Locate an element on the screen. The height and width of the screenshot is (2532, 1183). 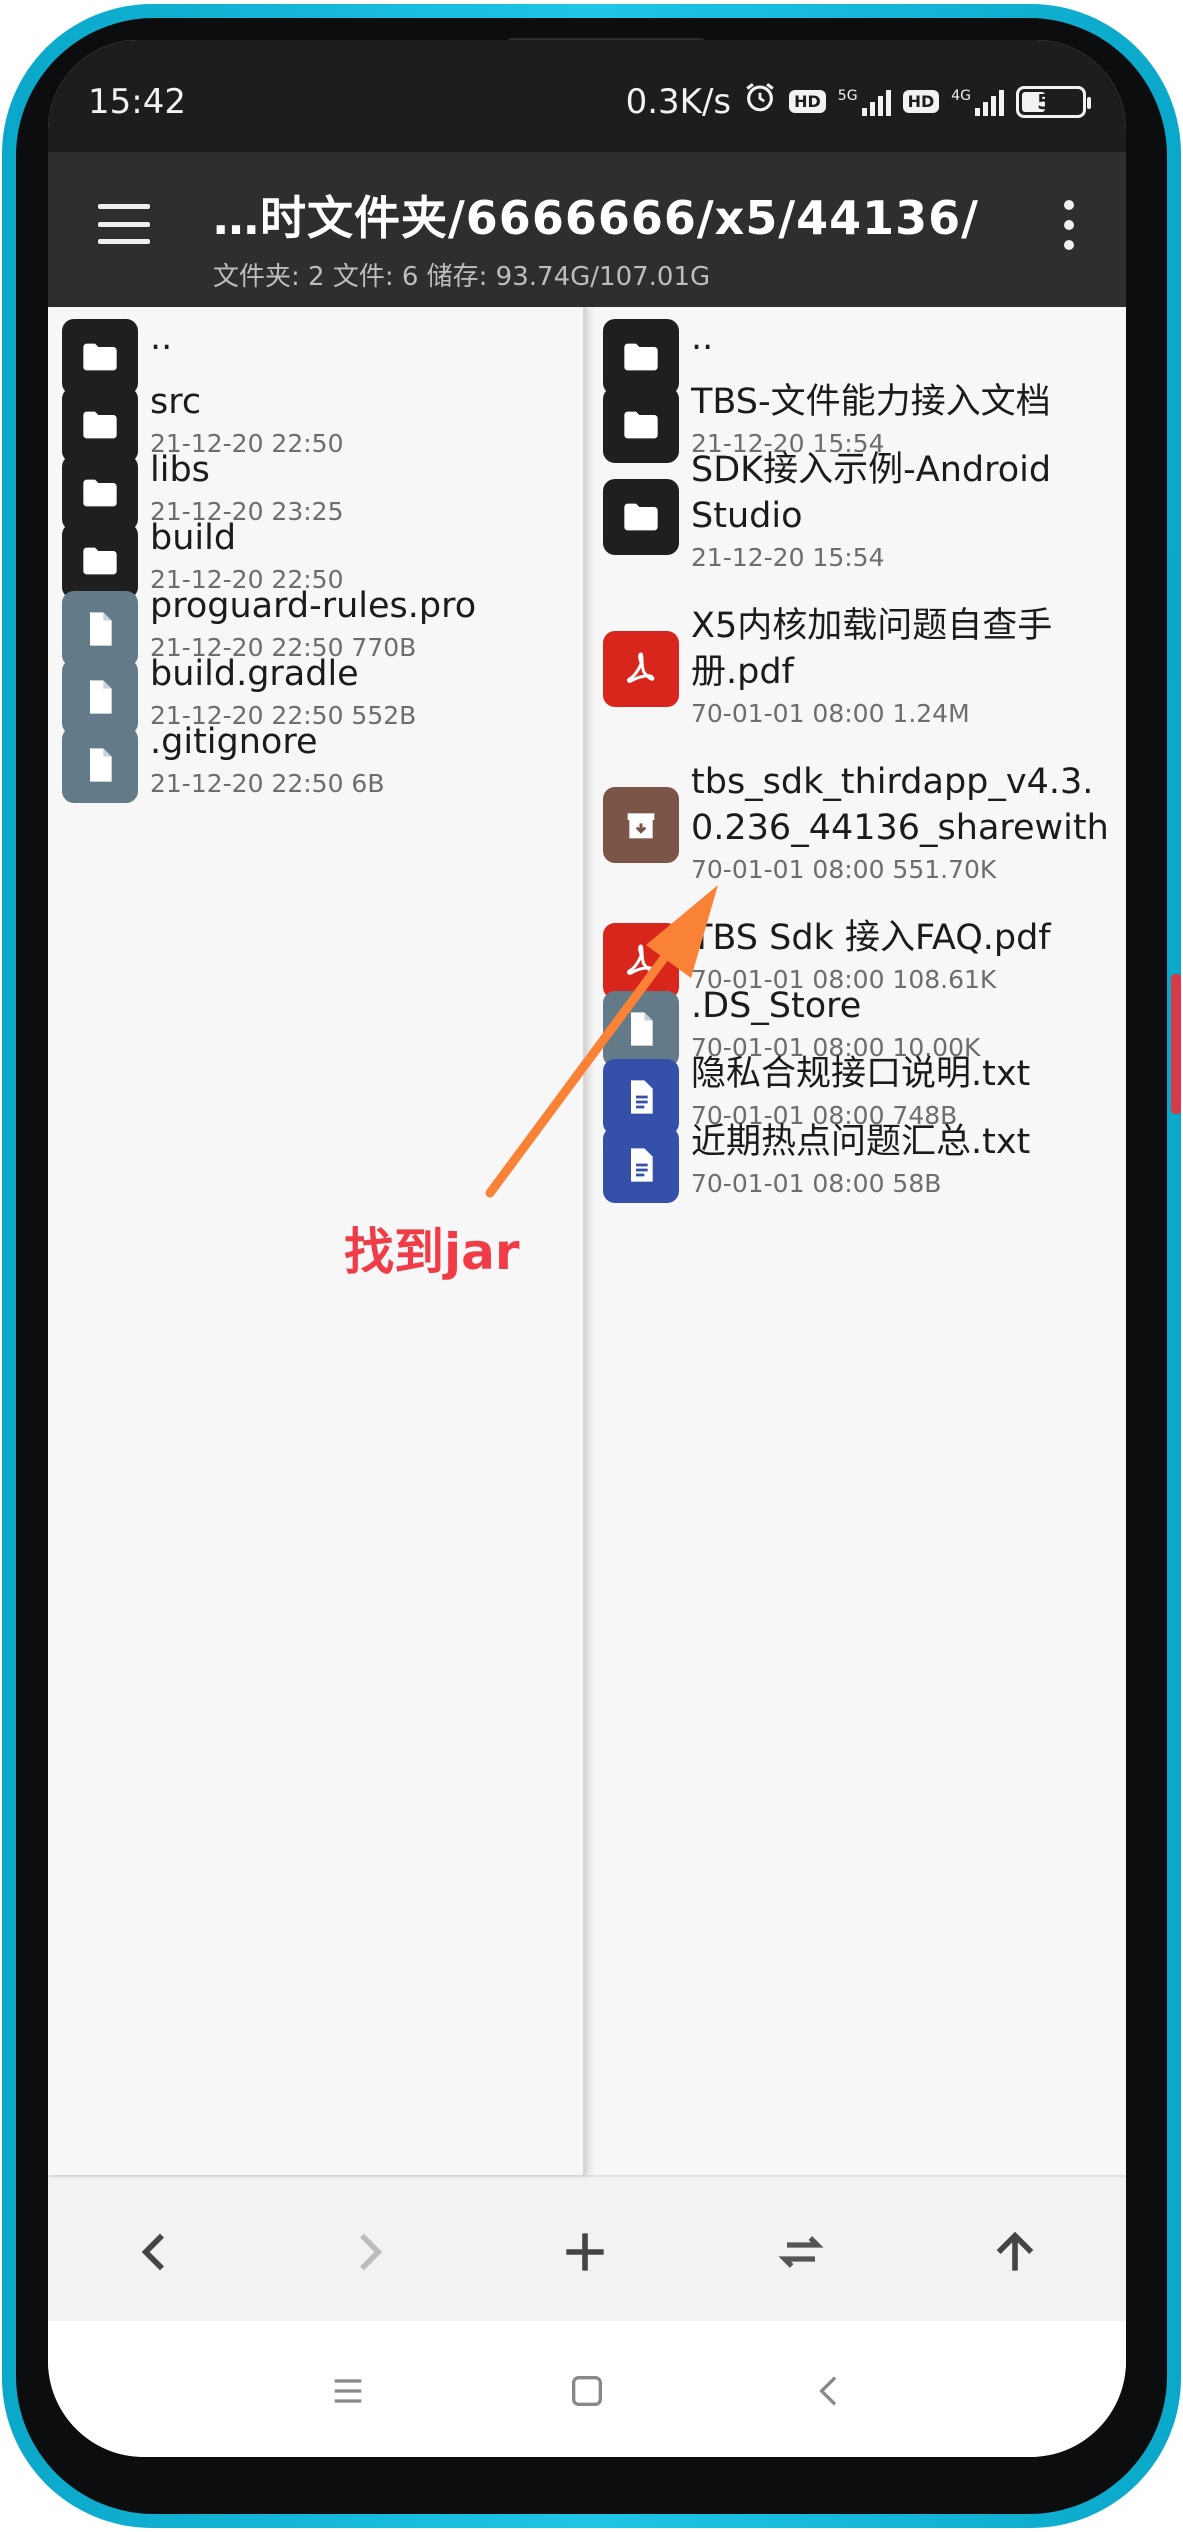
file-meta: 21-12-20 15:54 is located at coordinates (788, 557).